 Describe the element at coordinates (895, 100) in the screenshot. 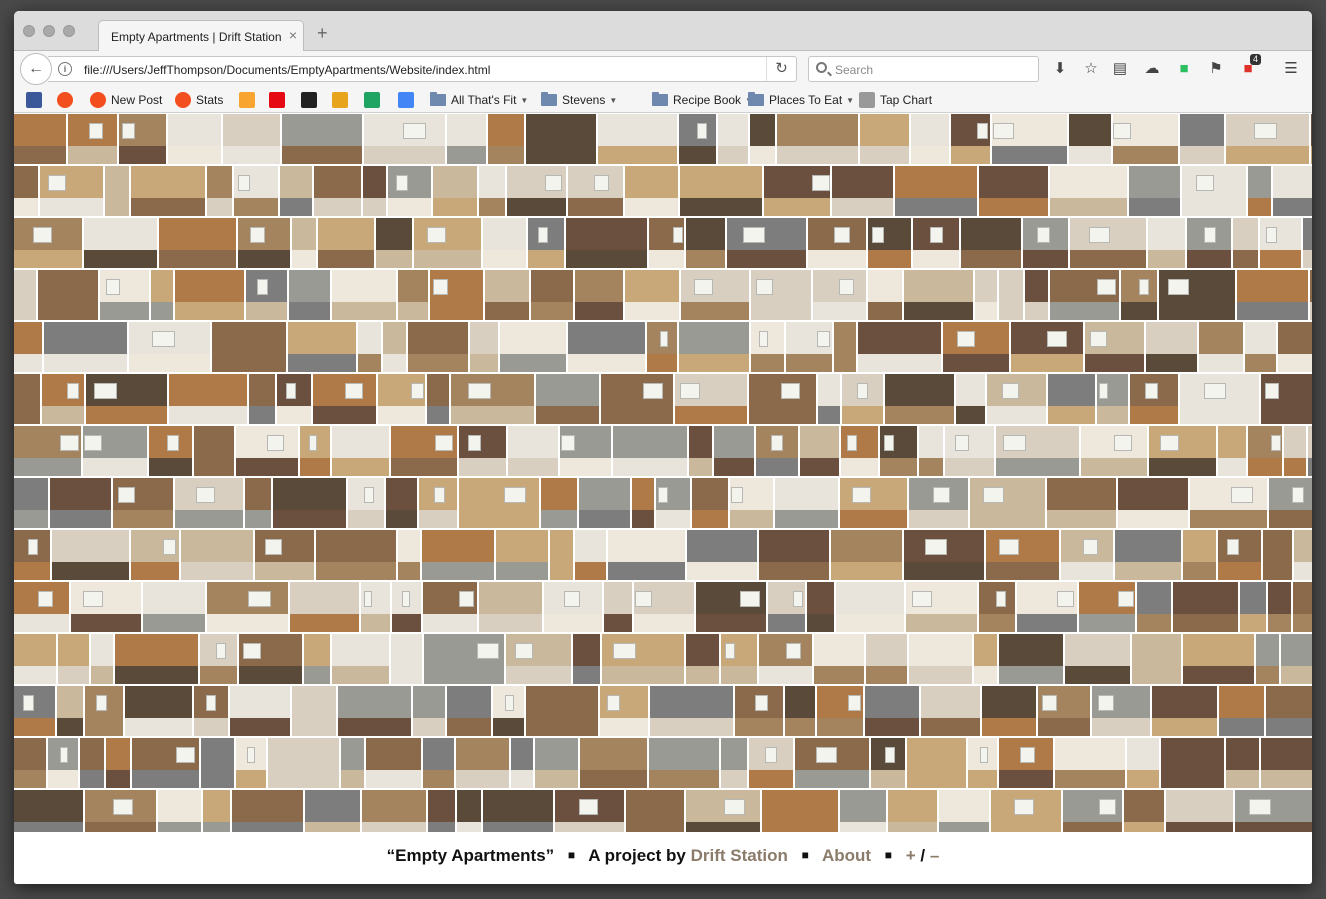

I see `bookmark-item: Tap Chart` at that location.